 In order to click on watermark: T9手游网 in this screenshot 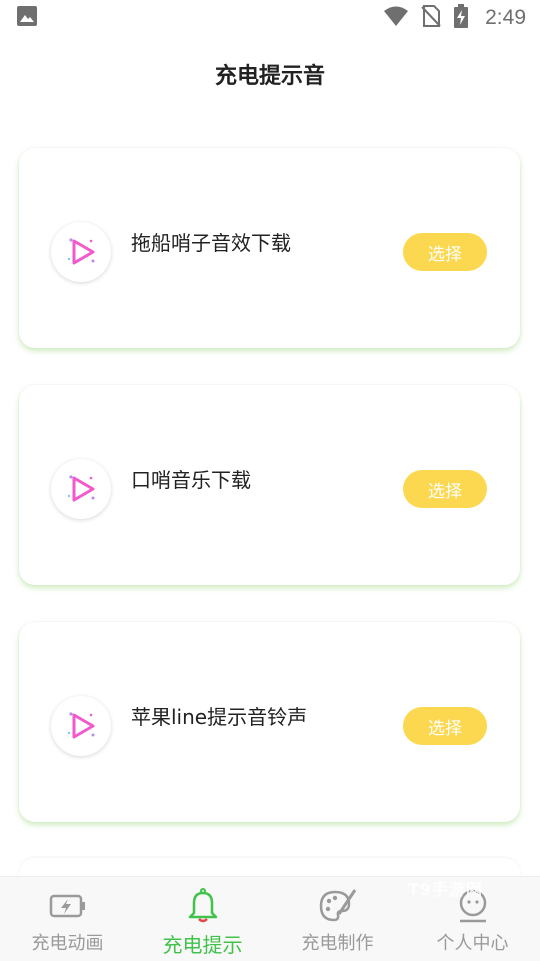, I will do `click(446, 889)`.